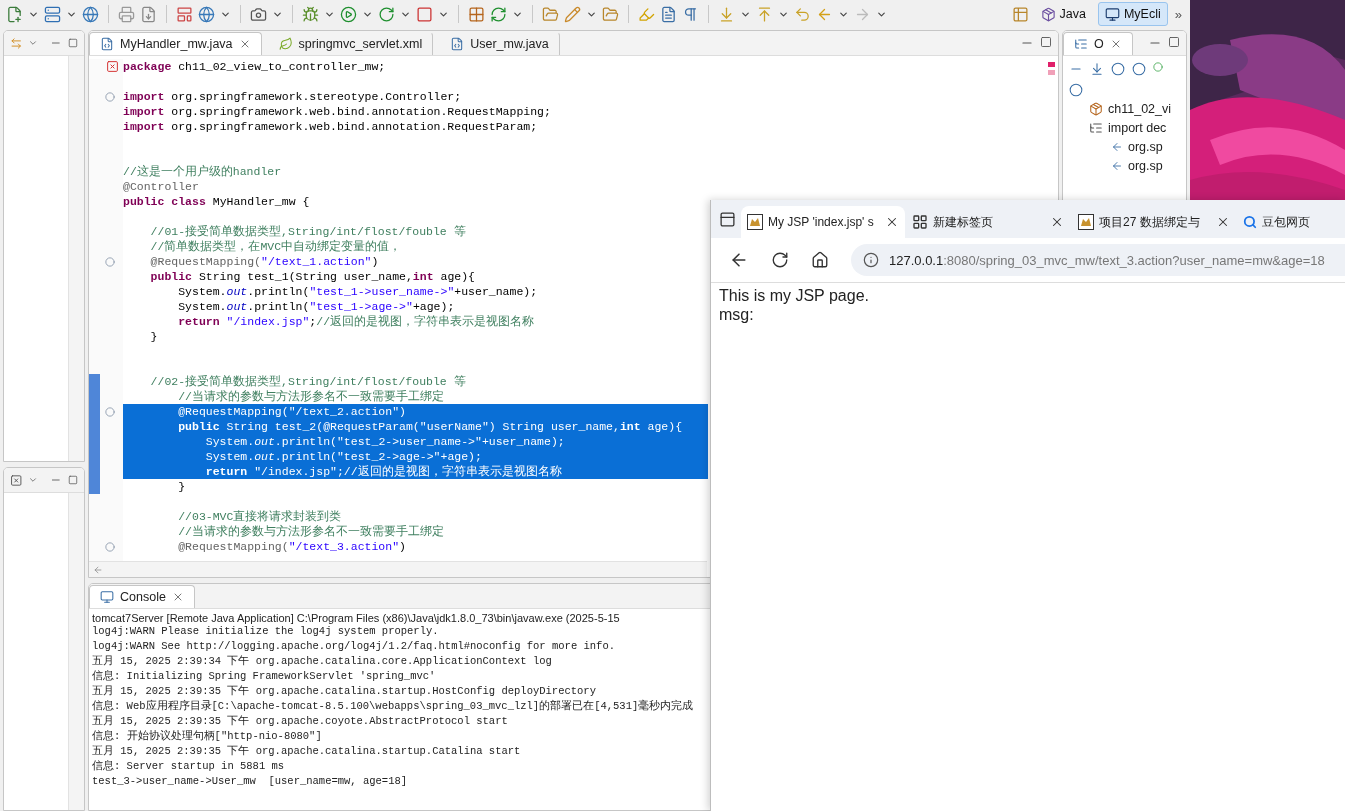  Describe the element at coordinates (356, 617) in the screenshot. I see `process-label: tomcat7Server [Remote Java Application] C:\Program Files (x86)\Java\jdk1.8.0_73\bin\javaw.exe (2025-5-15` at that location.